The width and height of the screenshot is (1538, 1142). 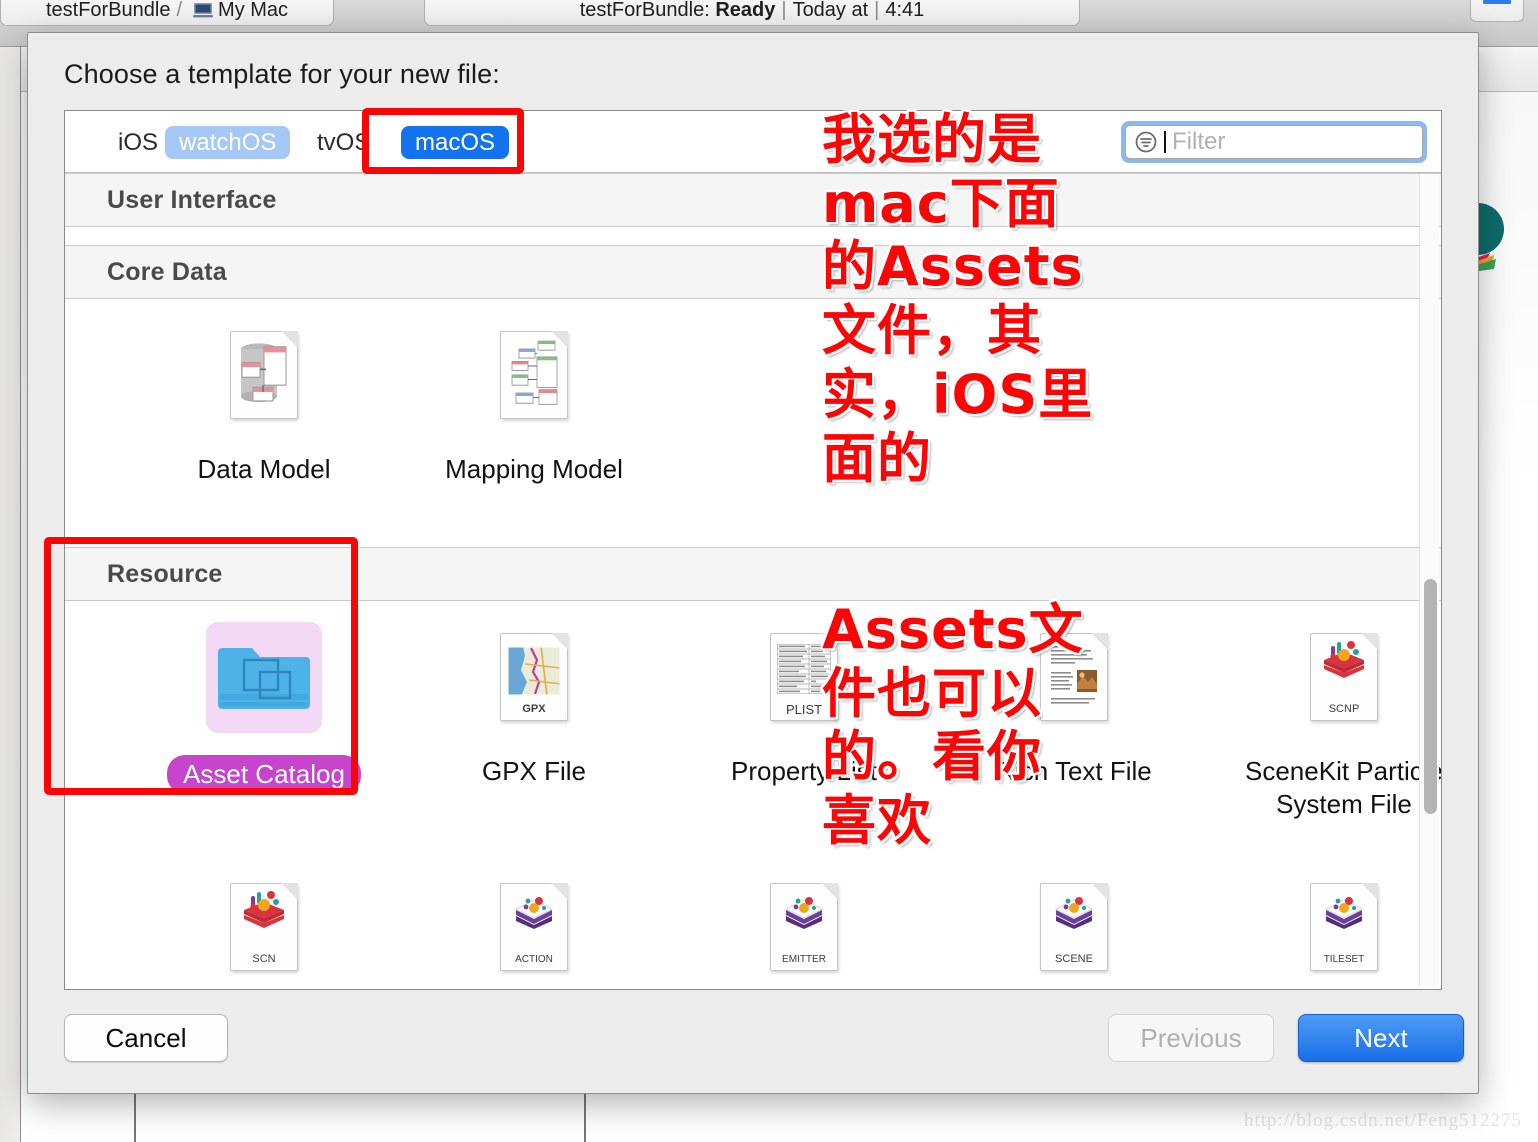 What do you see at coordinates (10, 594) in the screenshot?
I see `navigator-panel-edge` at bounding box center [10, 594].